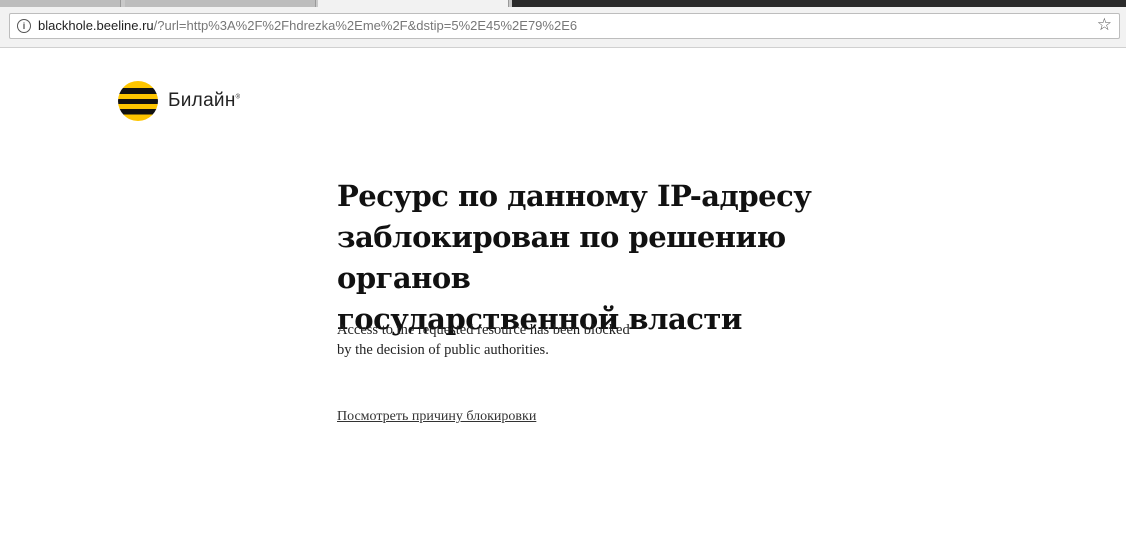 Image resolution: width=1126 pixels, height=535 pixels. Describe the element at coordinates (561, 257) in the screenshot. I see `title-line: заблокирован по решению органов` at that location.